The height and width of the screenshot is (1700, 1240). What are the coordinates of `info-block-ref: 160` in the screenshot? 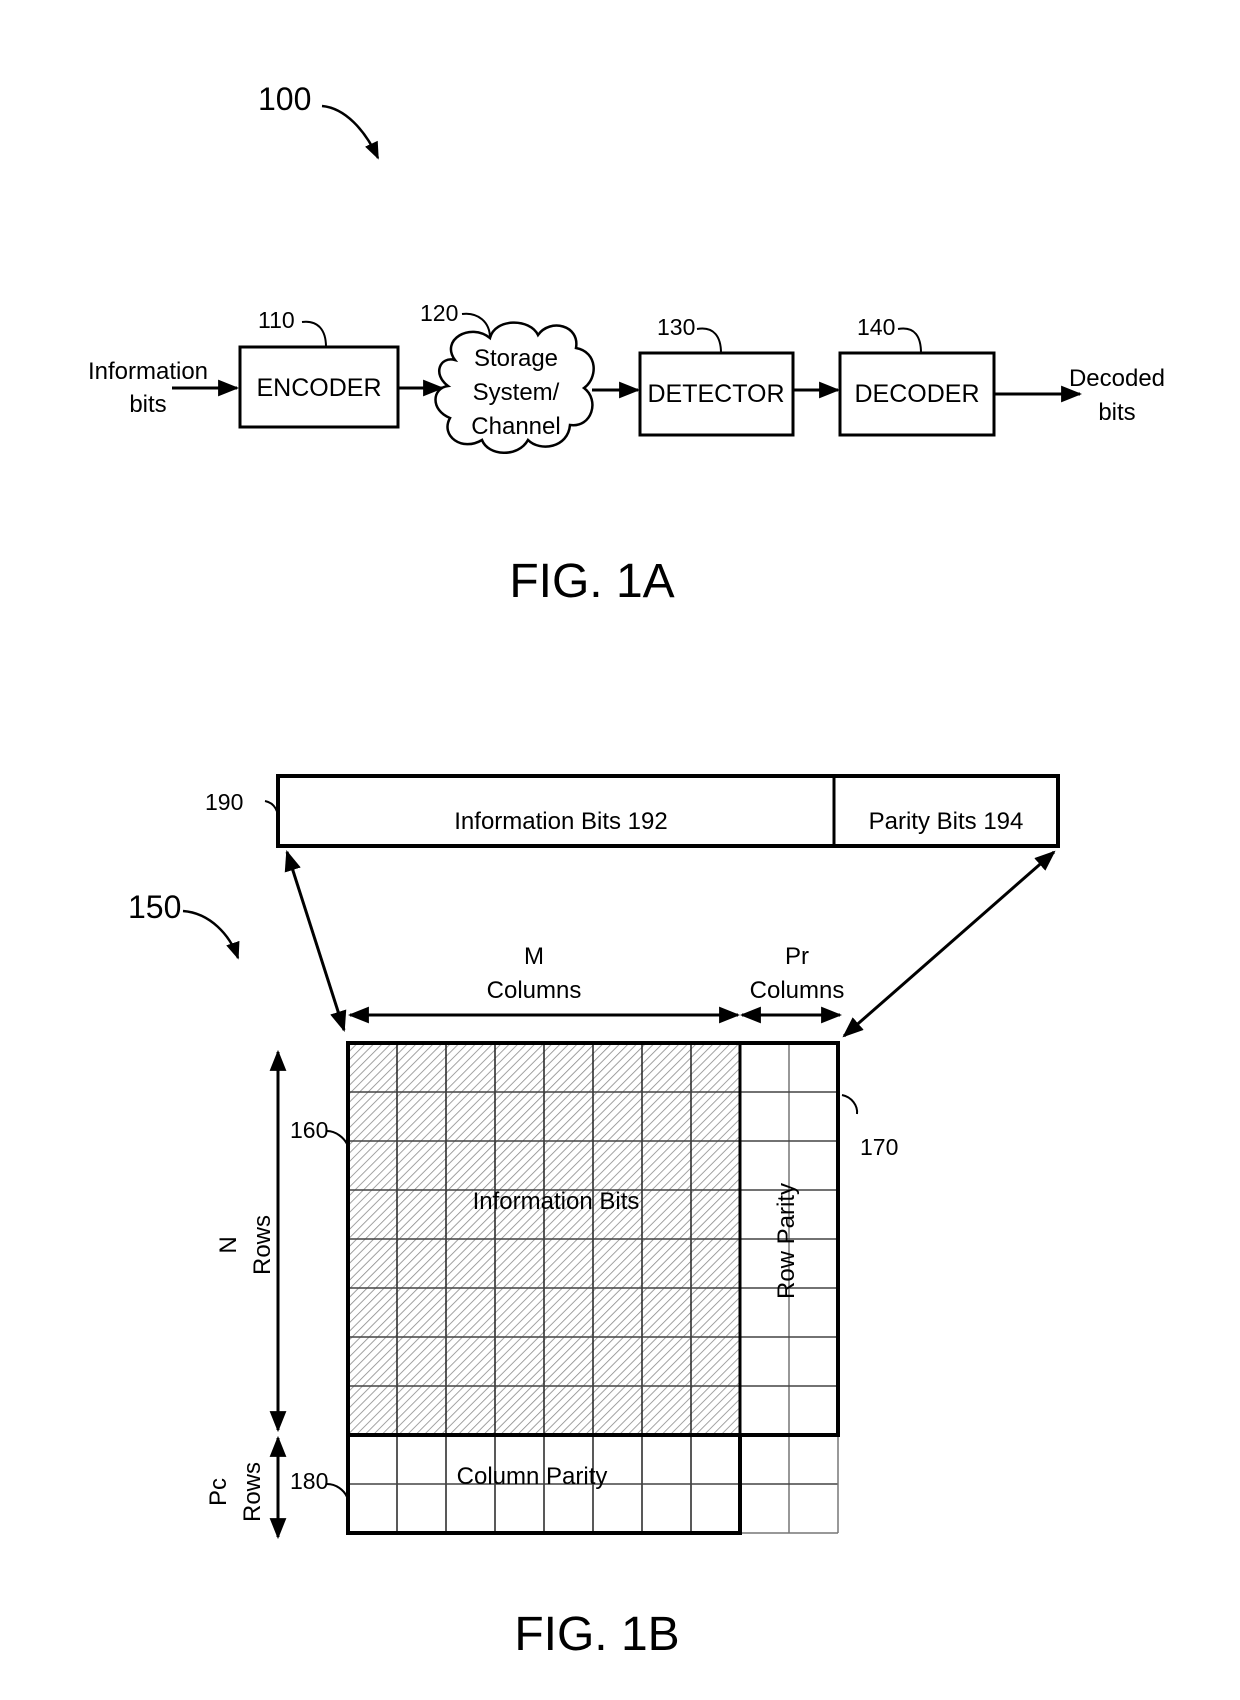 It's located at (309, 1130).